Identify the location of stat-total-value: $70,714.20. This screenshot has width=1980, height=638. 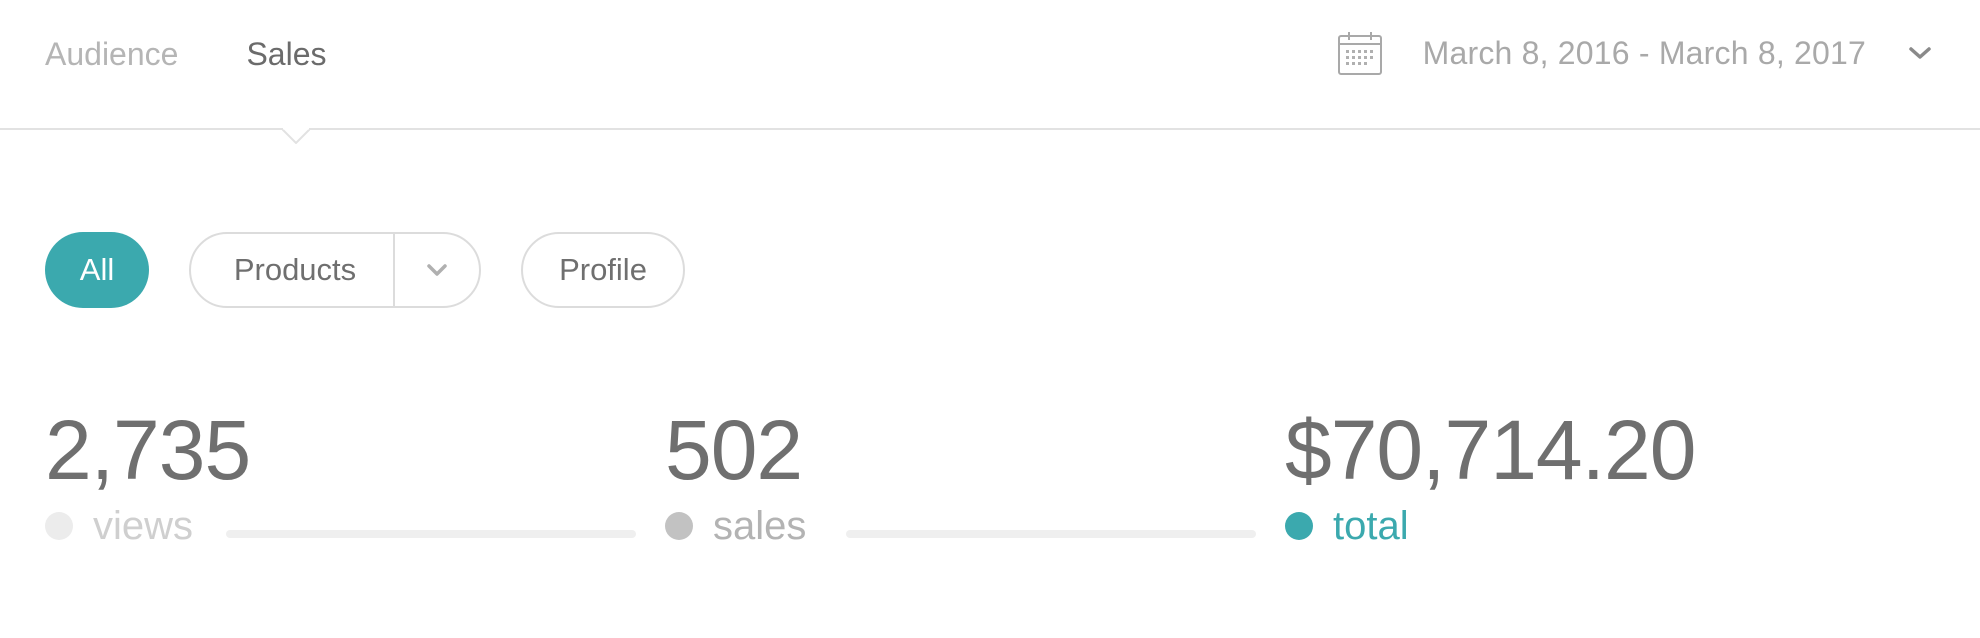
(1490, 450).